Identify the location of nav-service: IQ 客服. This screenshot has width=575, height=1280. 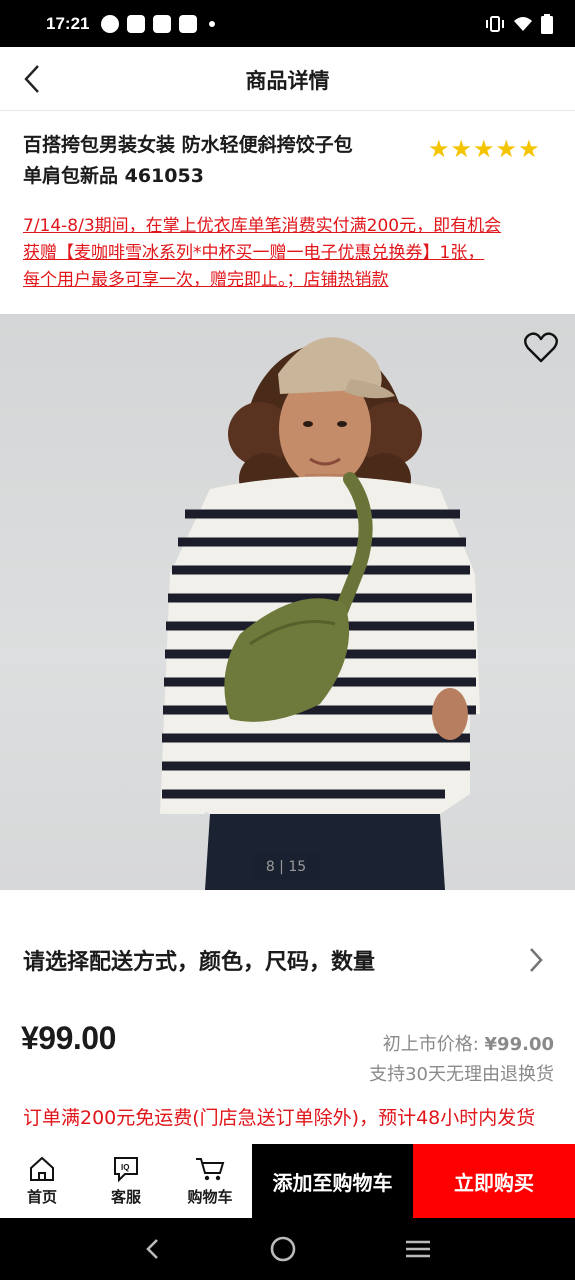
(126, 1181).